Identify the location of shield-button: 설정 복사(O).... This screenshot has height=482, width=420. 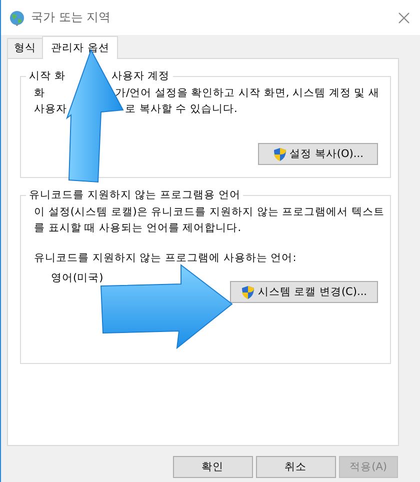
(318, 154).